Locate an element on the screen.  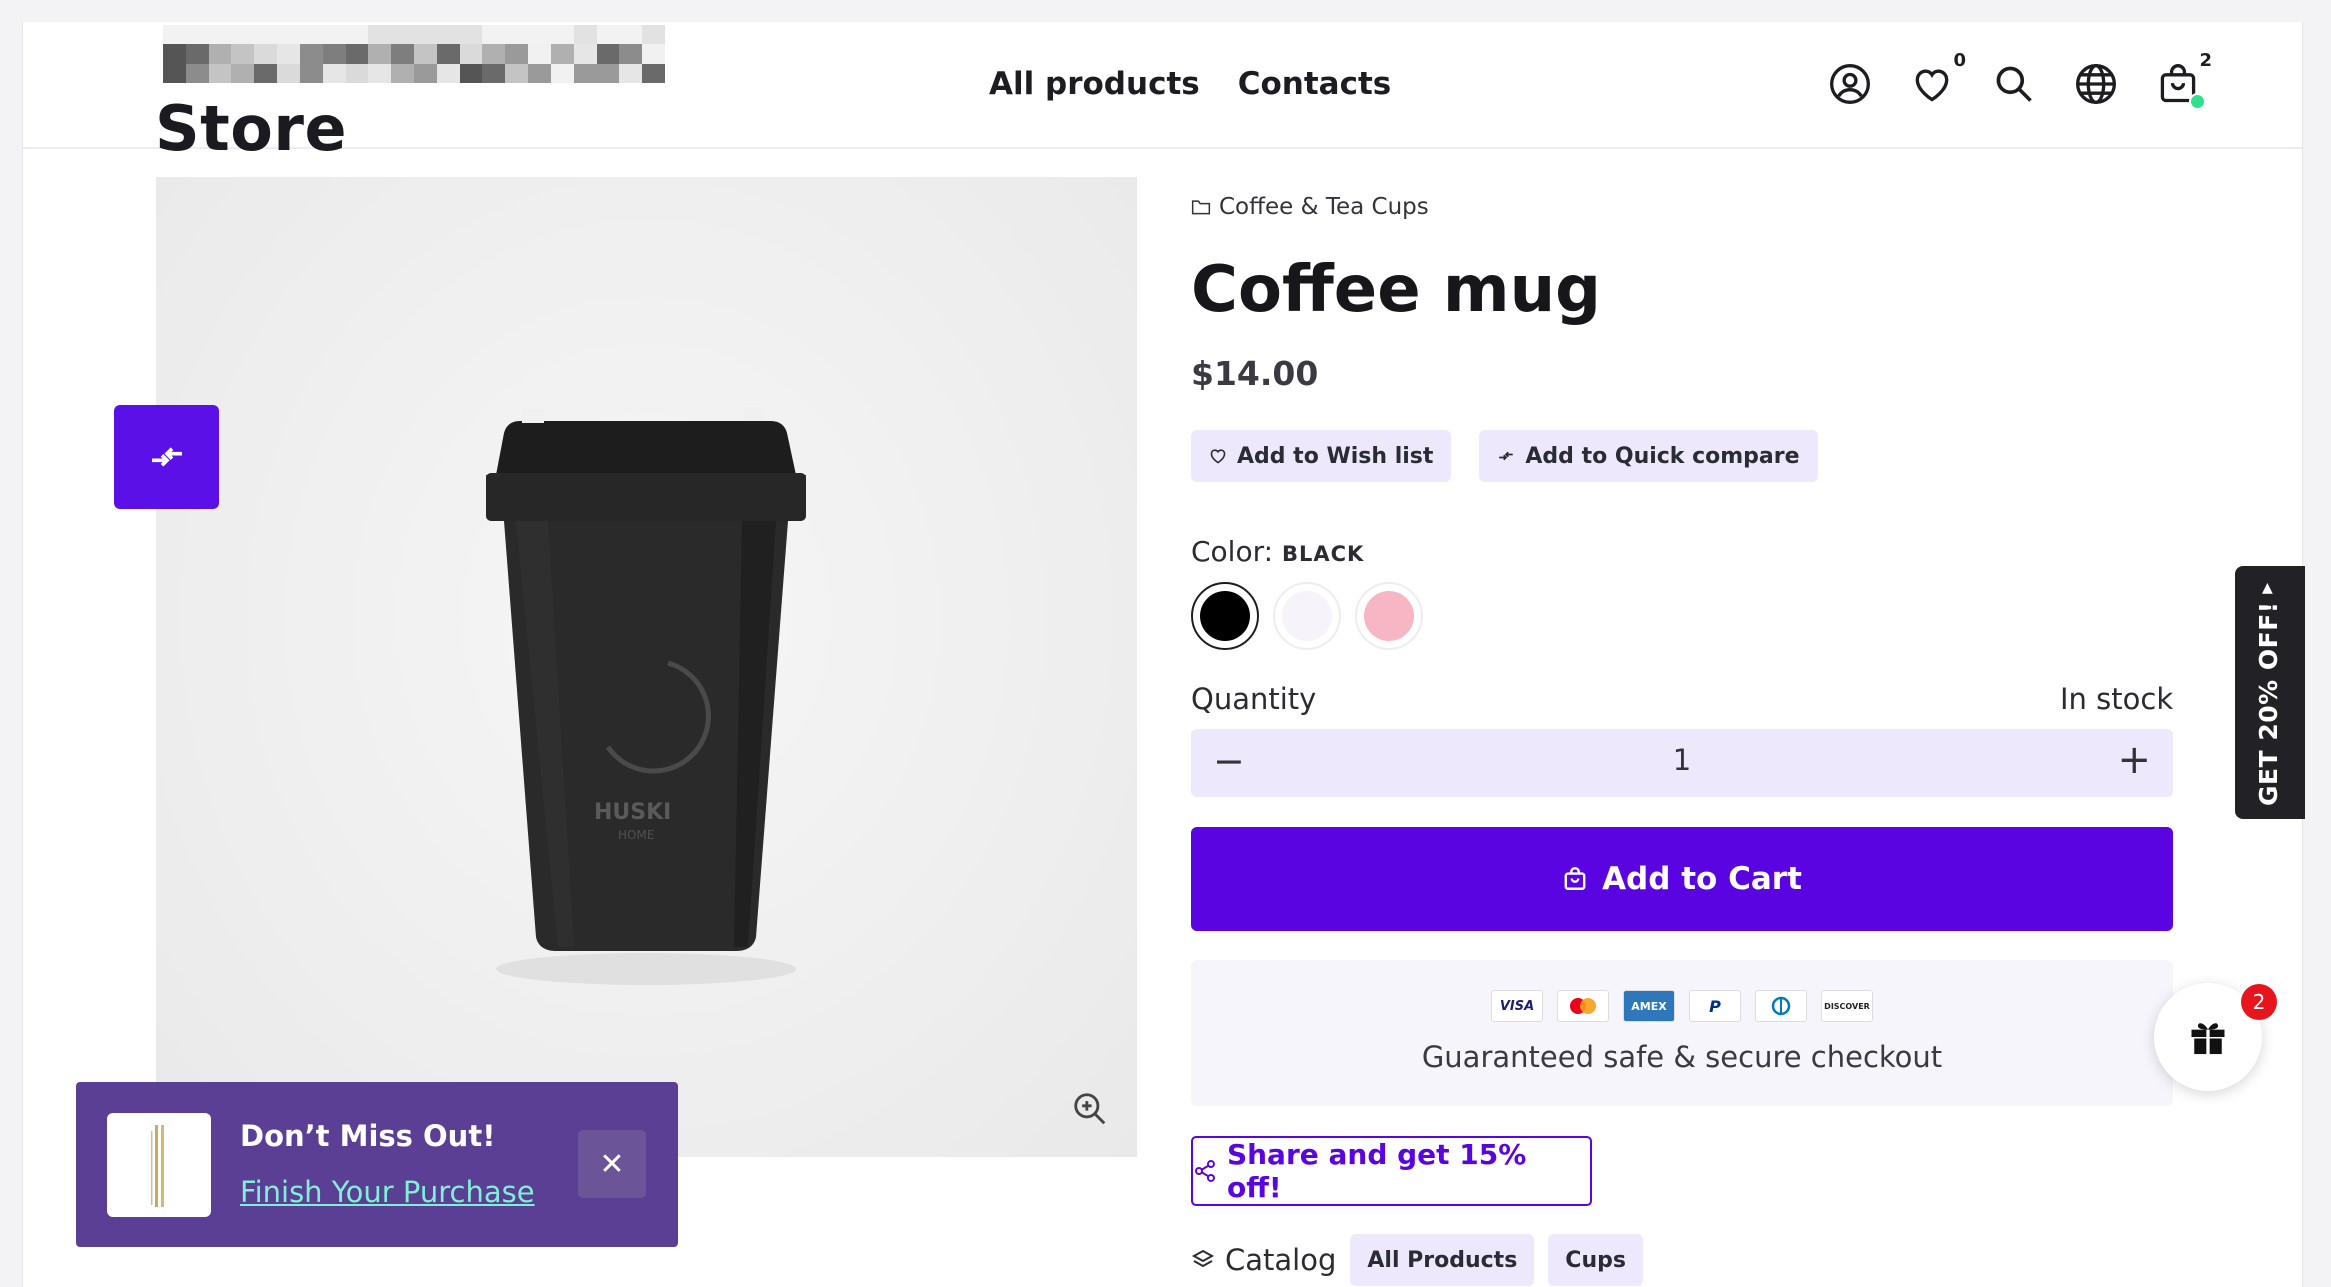
popup-product-thumbnail is located at coordinates (159, 1165).